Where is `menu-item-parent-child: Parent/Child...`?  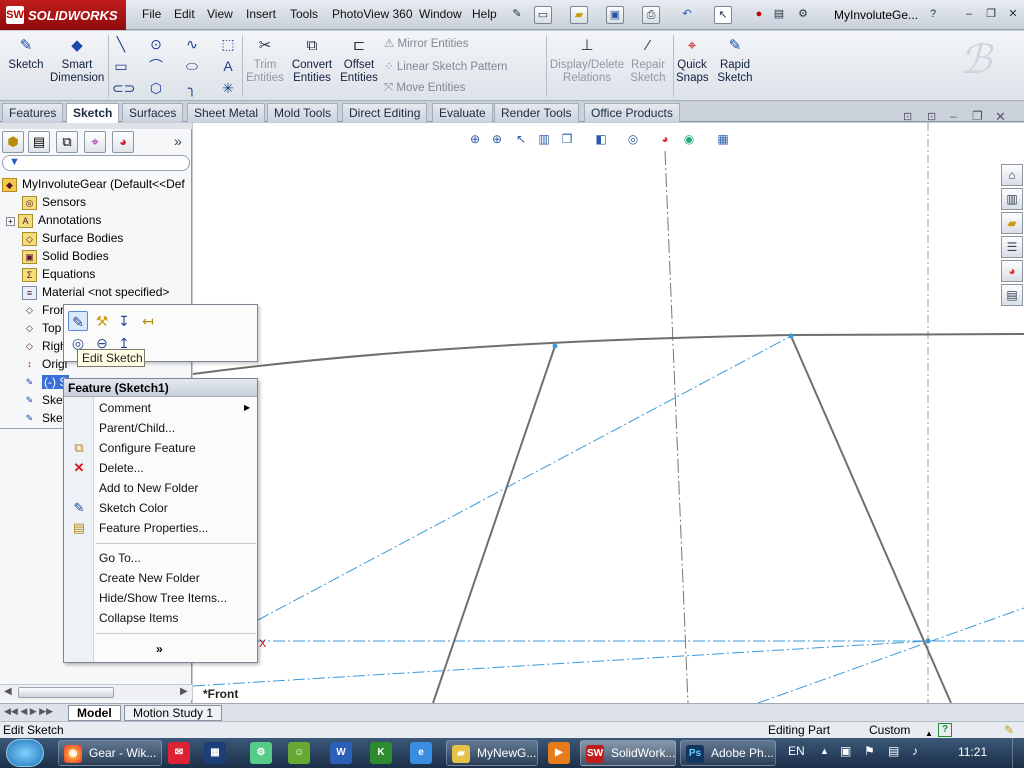 menu-item-parent-child: Parent/Child... is located at coordinates (137, 428).